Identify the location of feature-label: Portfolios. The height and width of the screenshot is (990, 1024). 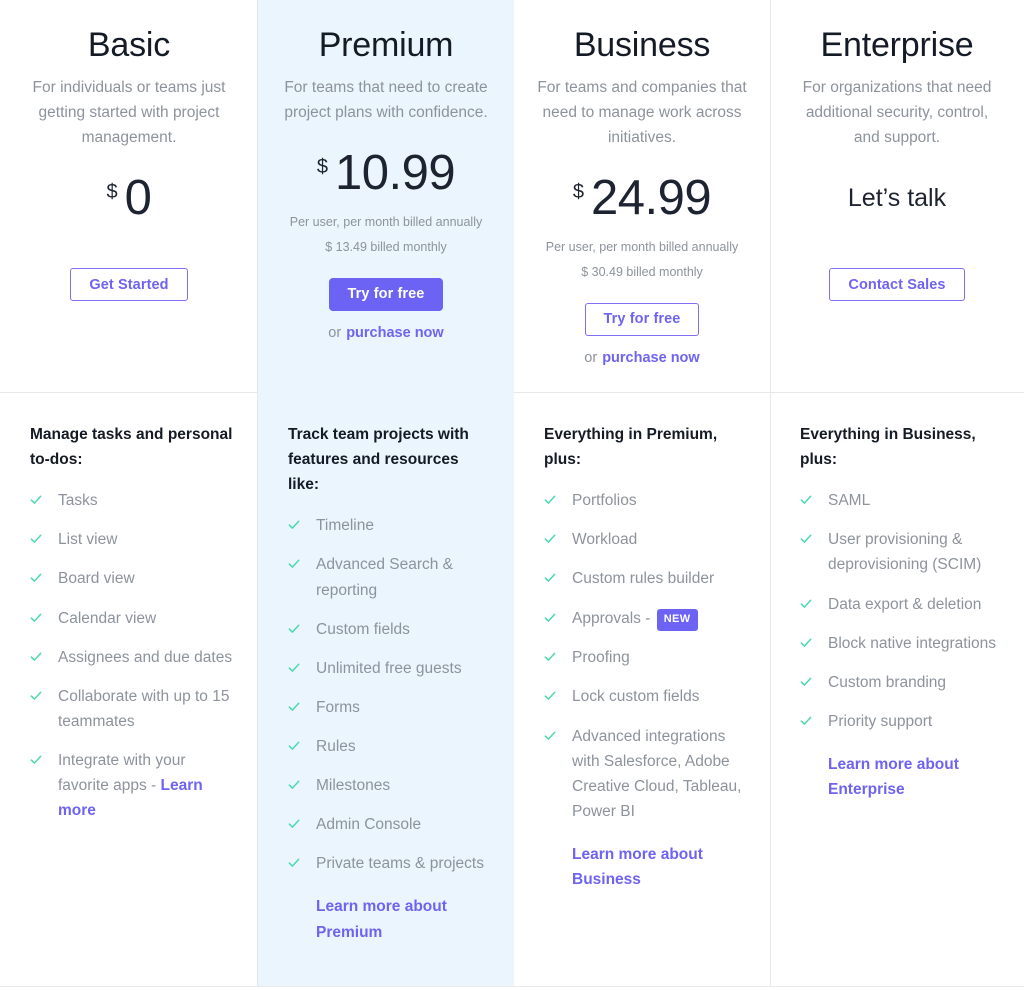
(604, 501).